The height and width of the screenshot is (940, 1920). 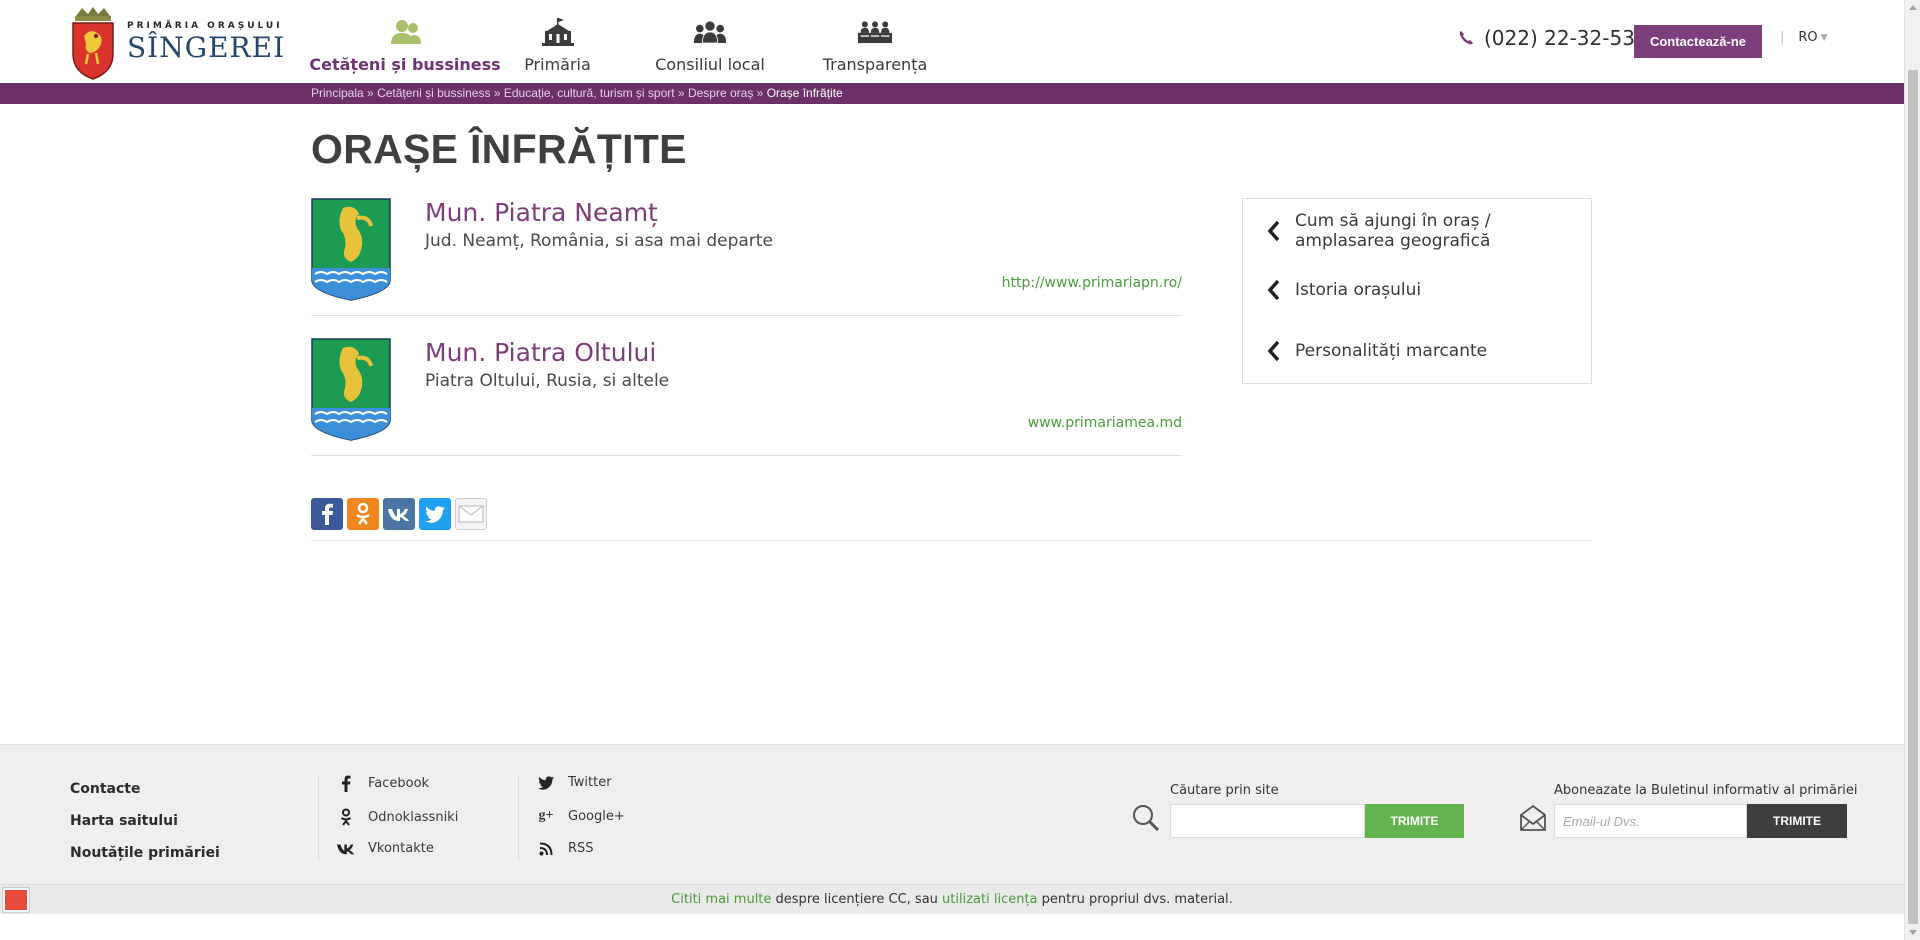 I want to click on search-submit-button: TRIMITE, so click(x=1414, y=821).